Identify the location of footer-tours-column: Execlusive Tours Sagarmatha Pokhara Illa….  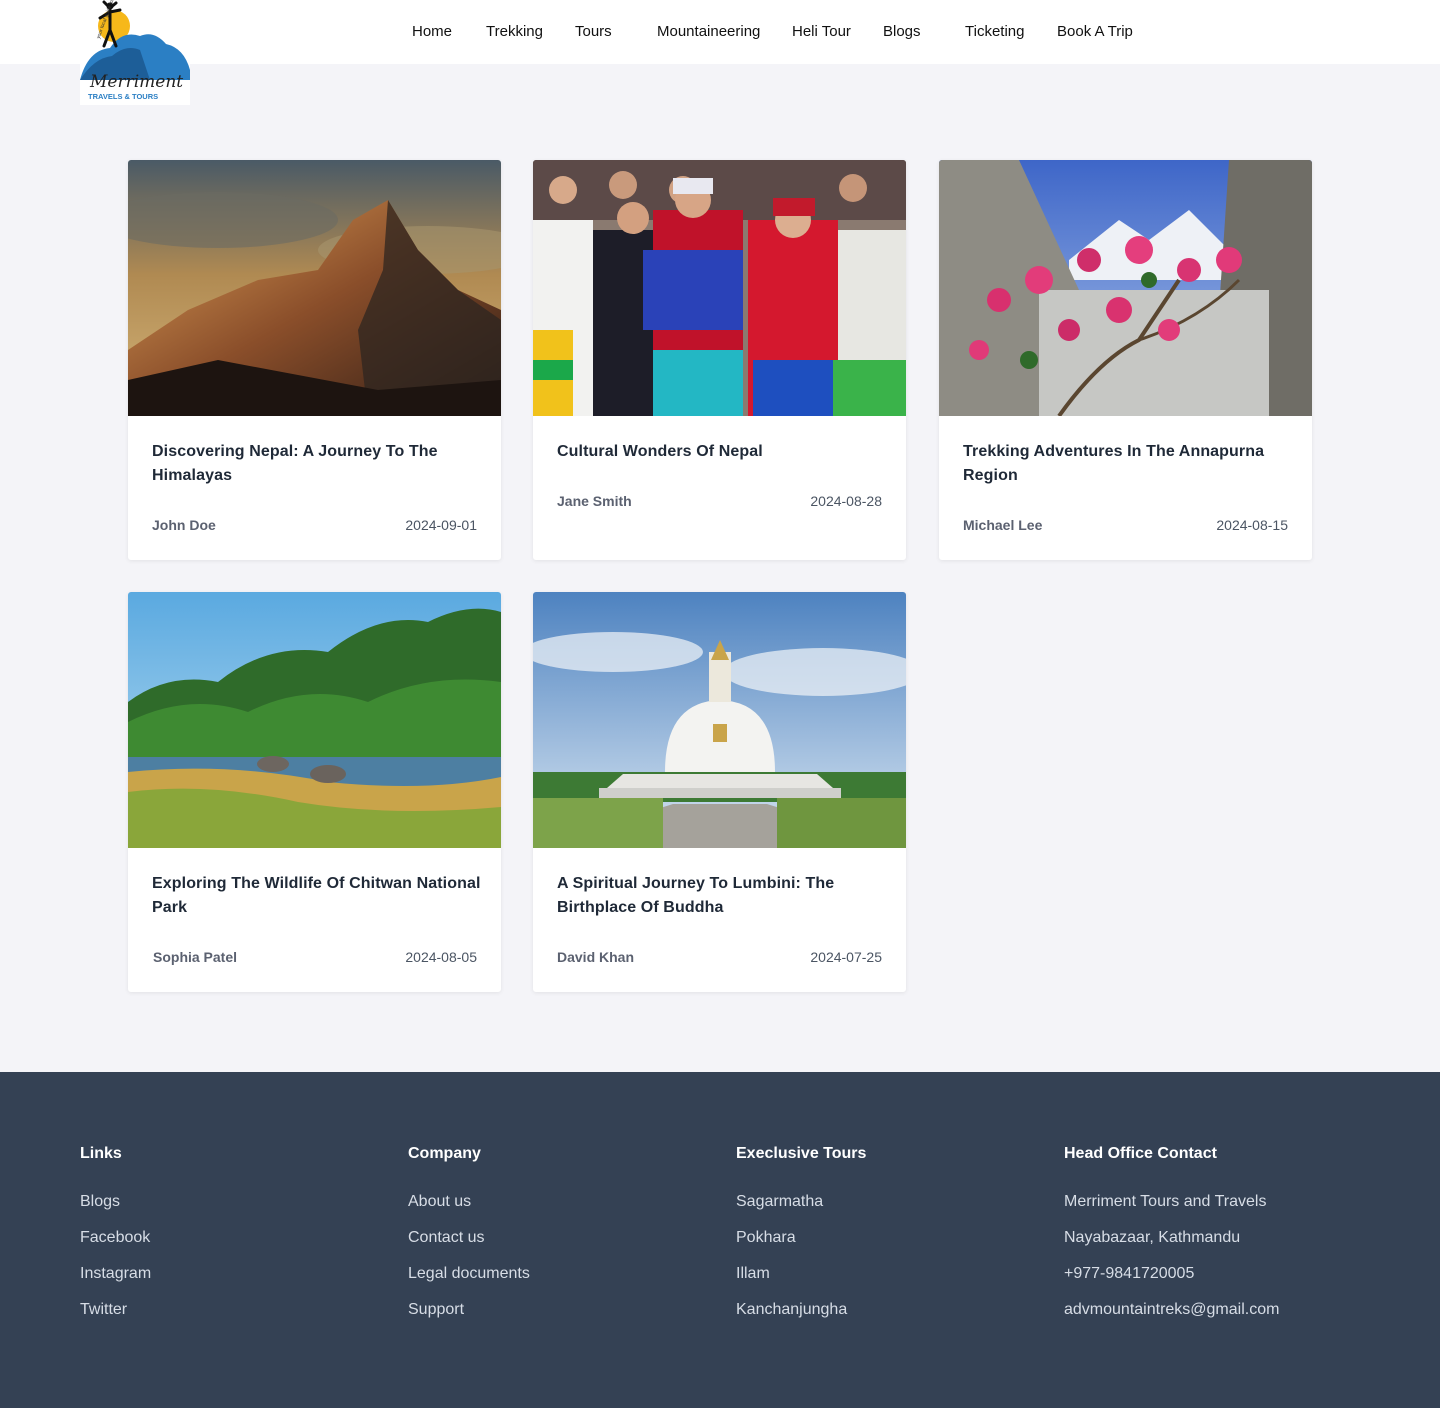
(886, 1240).